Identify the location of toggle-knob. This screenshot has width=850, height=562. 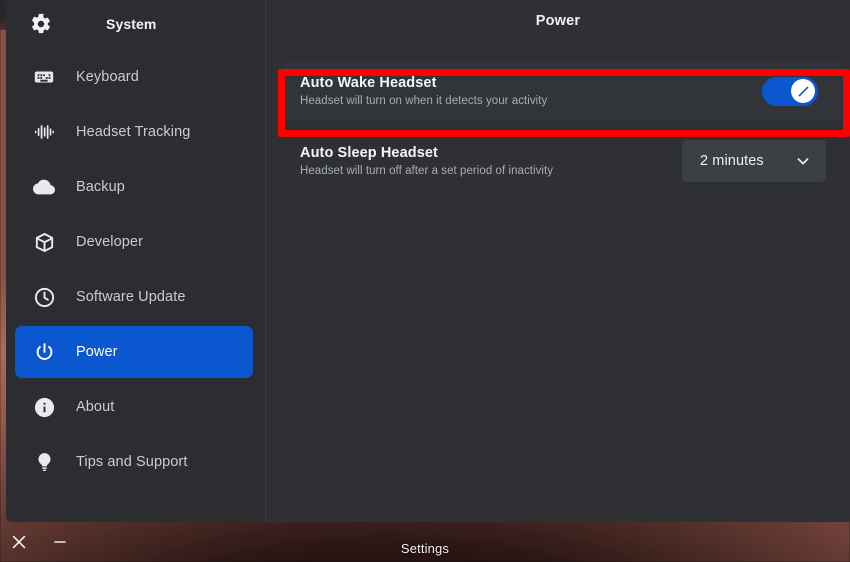
(803, 91).